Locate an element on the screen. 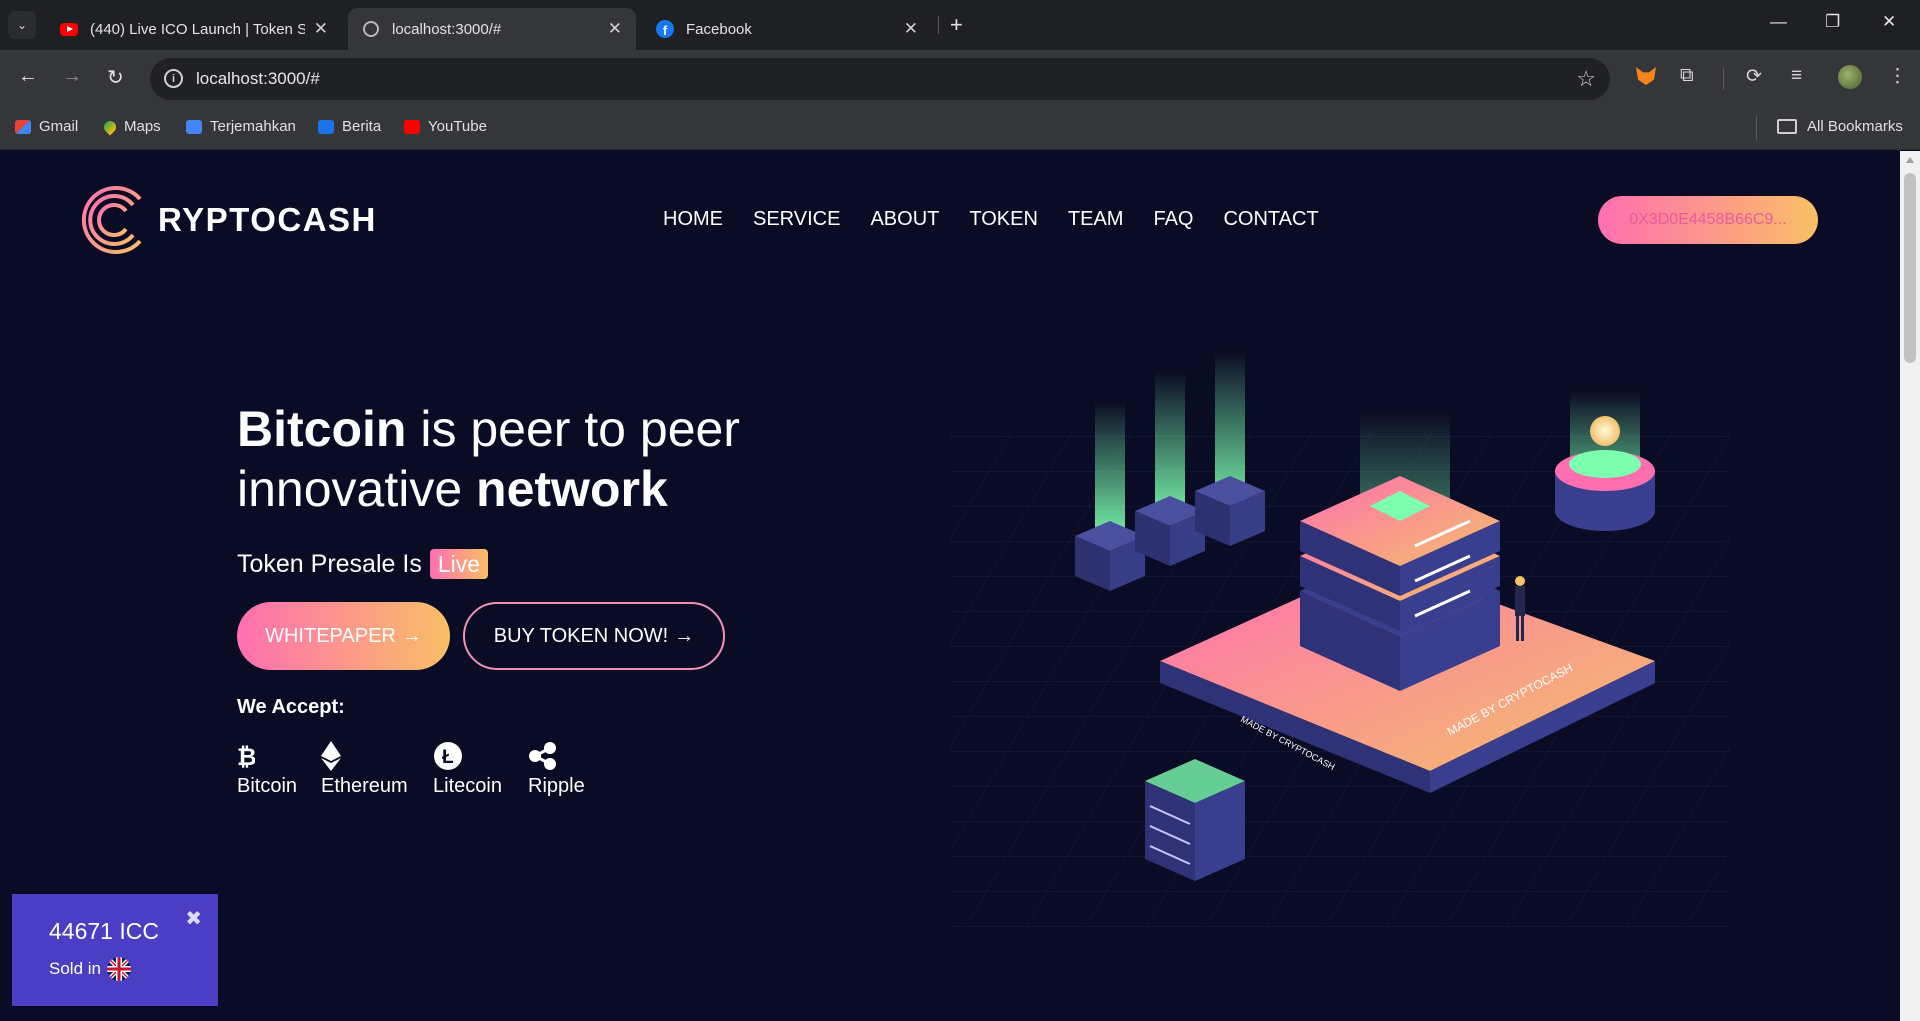 This screenshot has width=1920, height=1021. translate-icon is located at coordinates (194, 126).